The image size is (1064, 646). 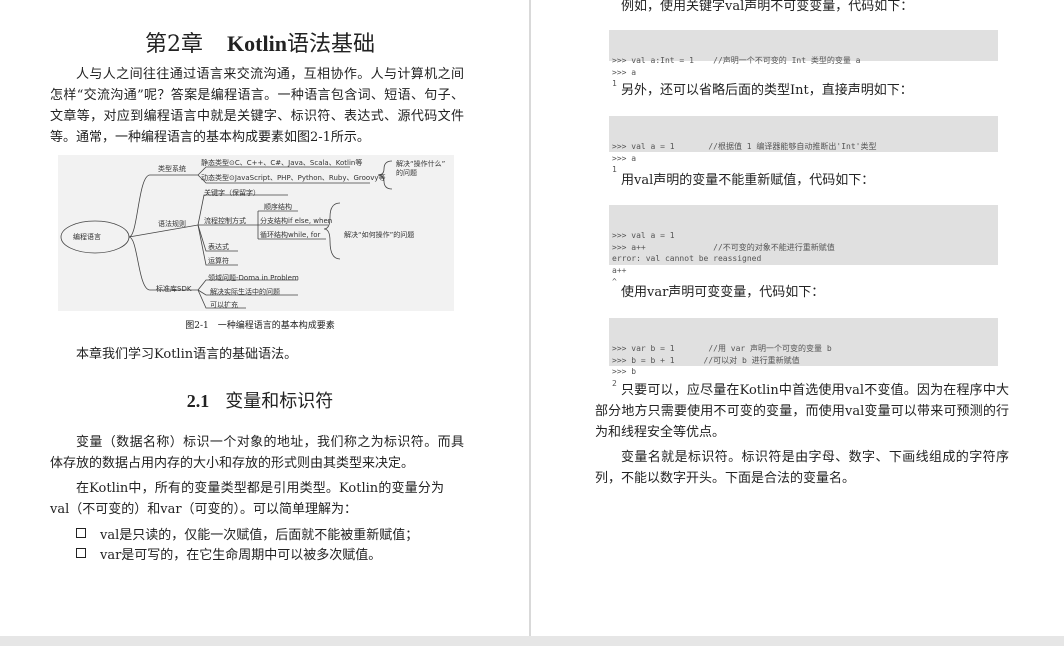 I want to click on text-var-intro: 使用var声明可变变量，代码如下：, so click(x=723, y=292).